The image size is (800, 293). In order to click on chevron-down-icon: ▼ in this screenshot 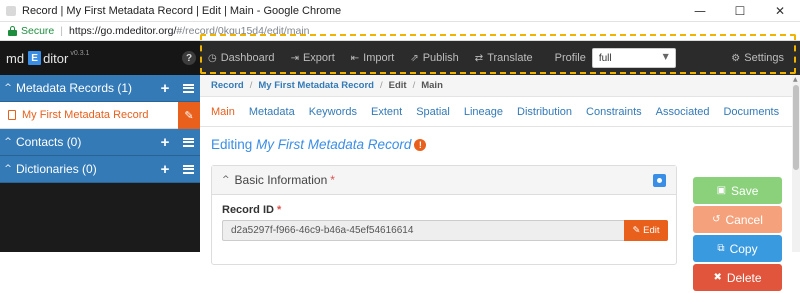, I will do `click(665, 56)`.